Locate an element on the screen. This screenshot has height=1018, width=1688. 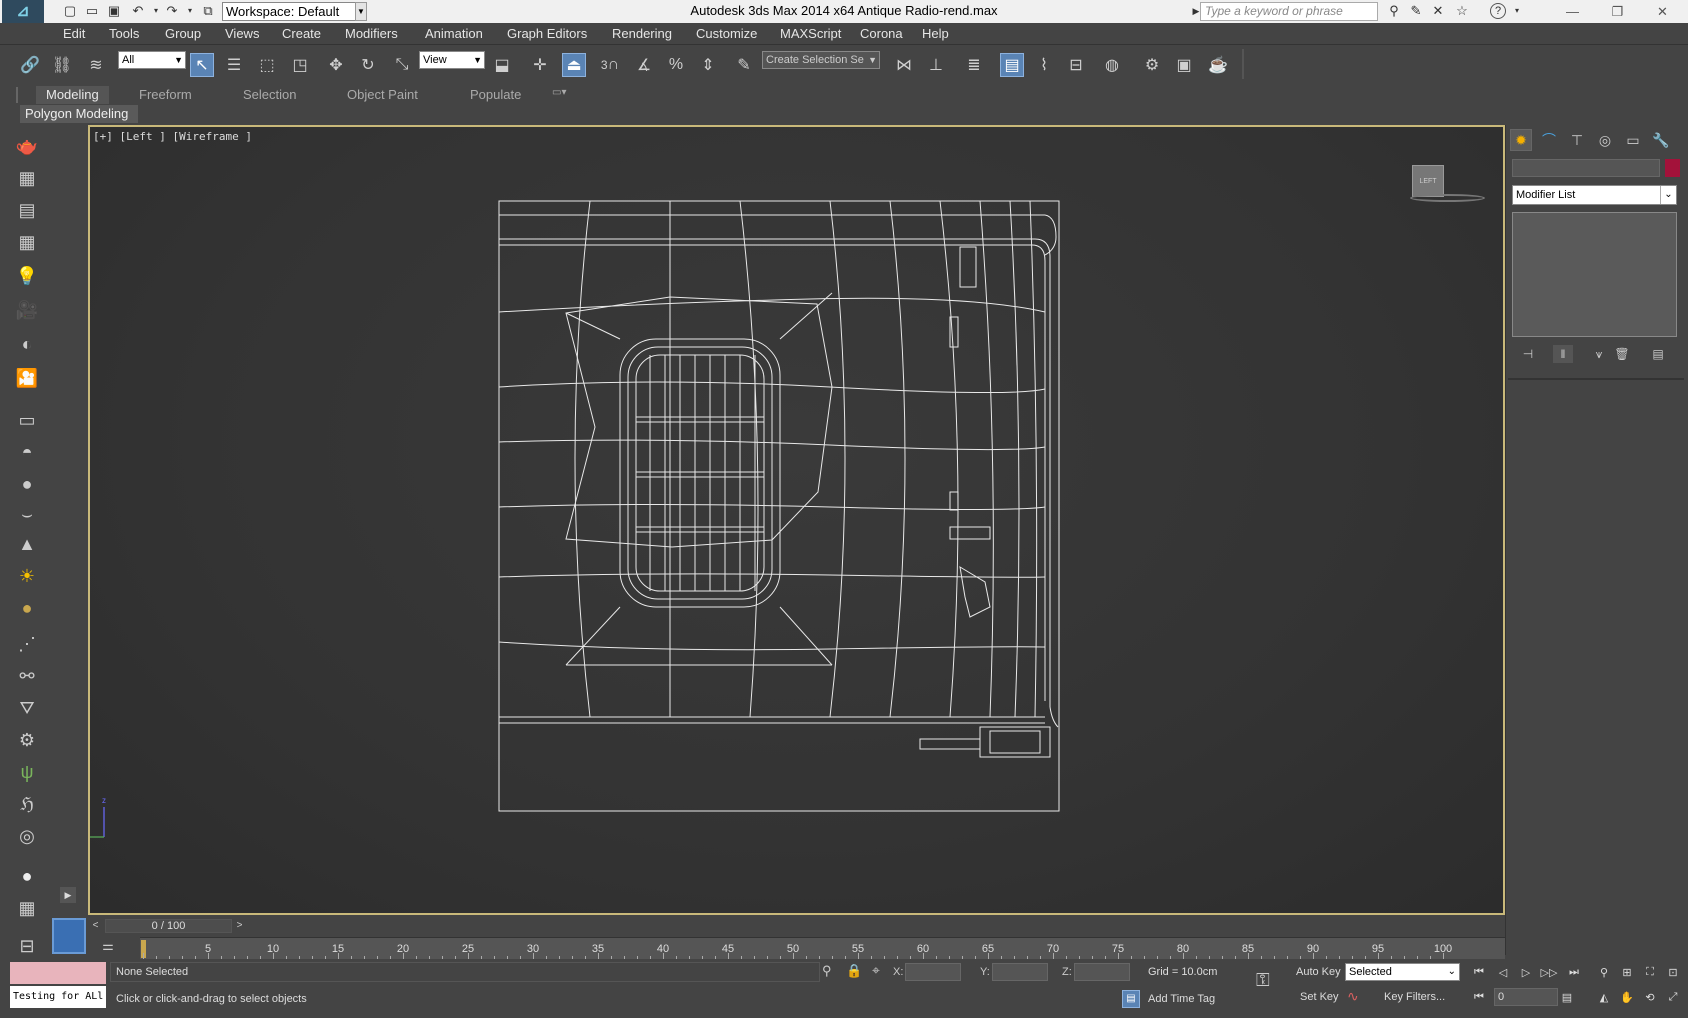
select-and-manipulate-icon: ✛ is located at coordinates (540, 65).